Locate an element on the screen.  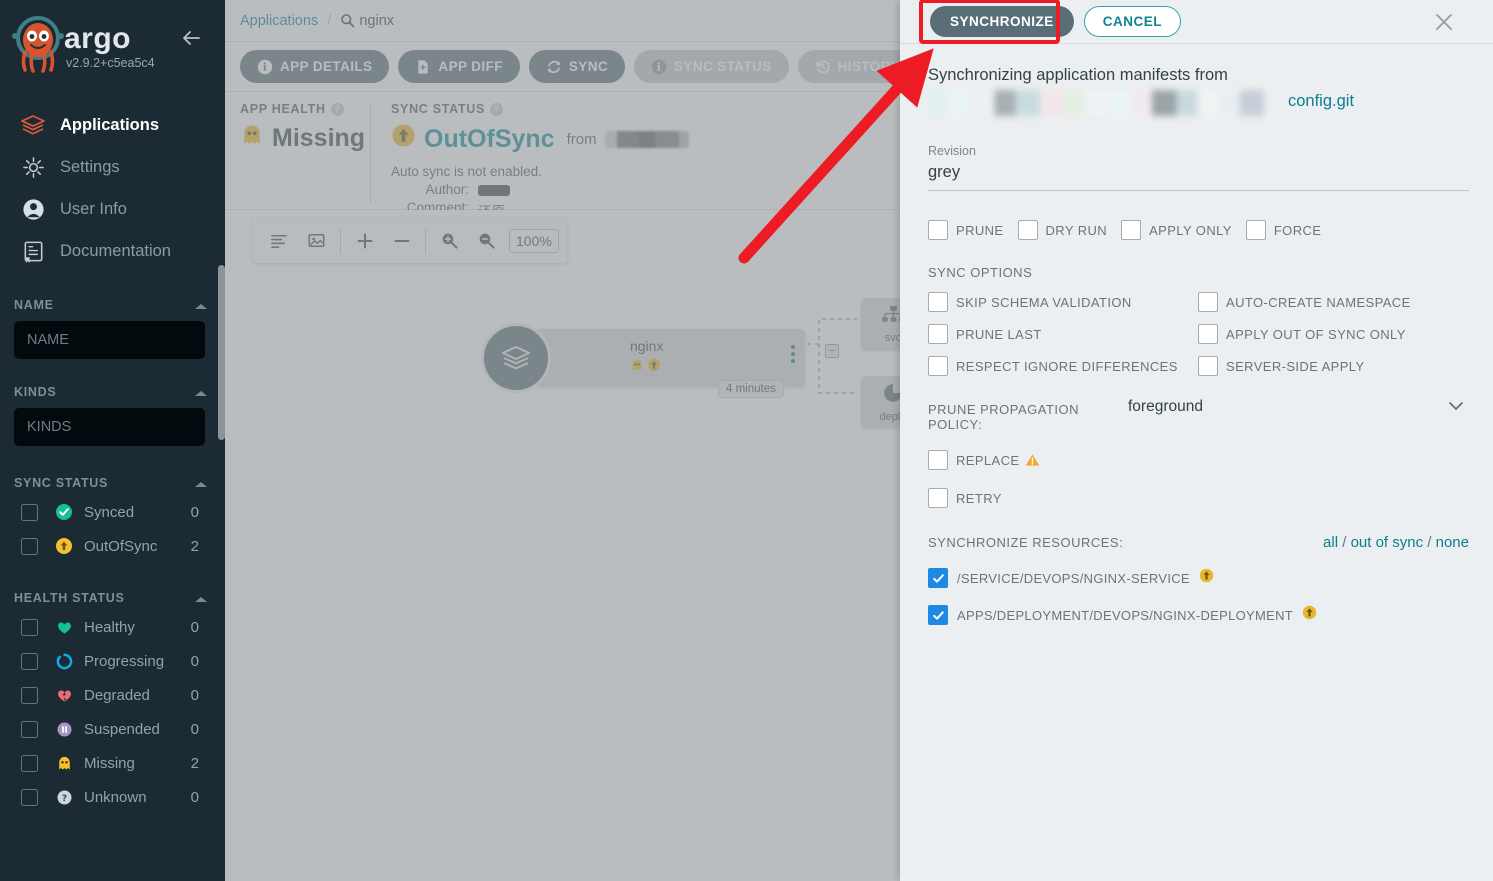
sync-status-button: i SYNC STATUS is located at coordinates (711, 66).